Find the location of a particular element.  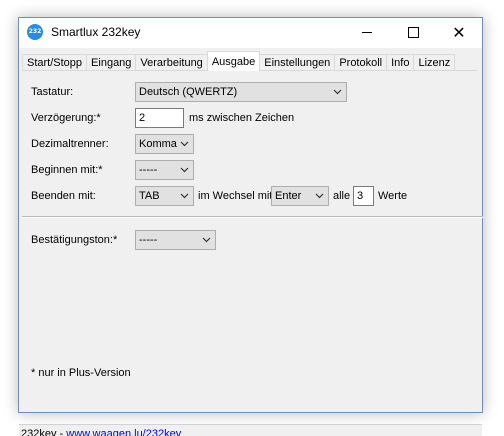

tab-ausgabe: Ausgabe is located at coordinates (233, 61).